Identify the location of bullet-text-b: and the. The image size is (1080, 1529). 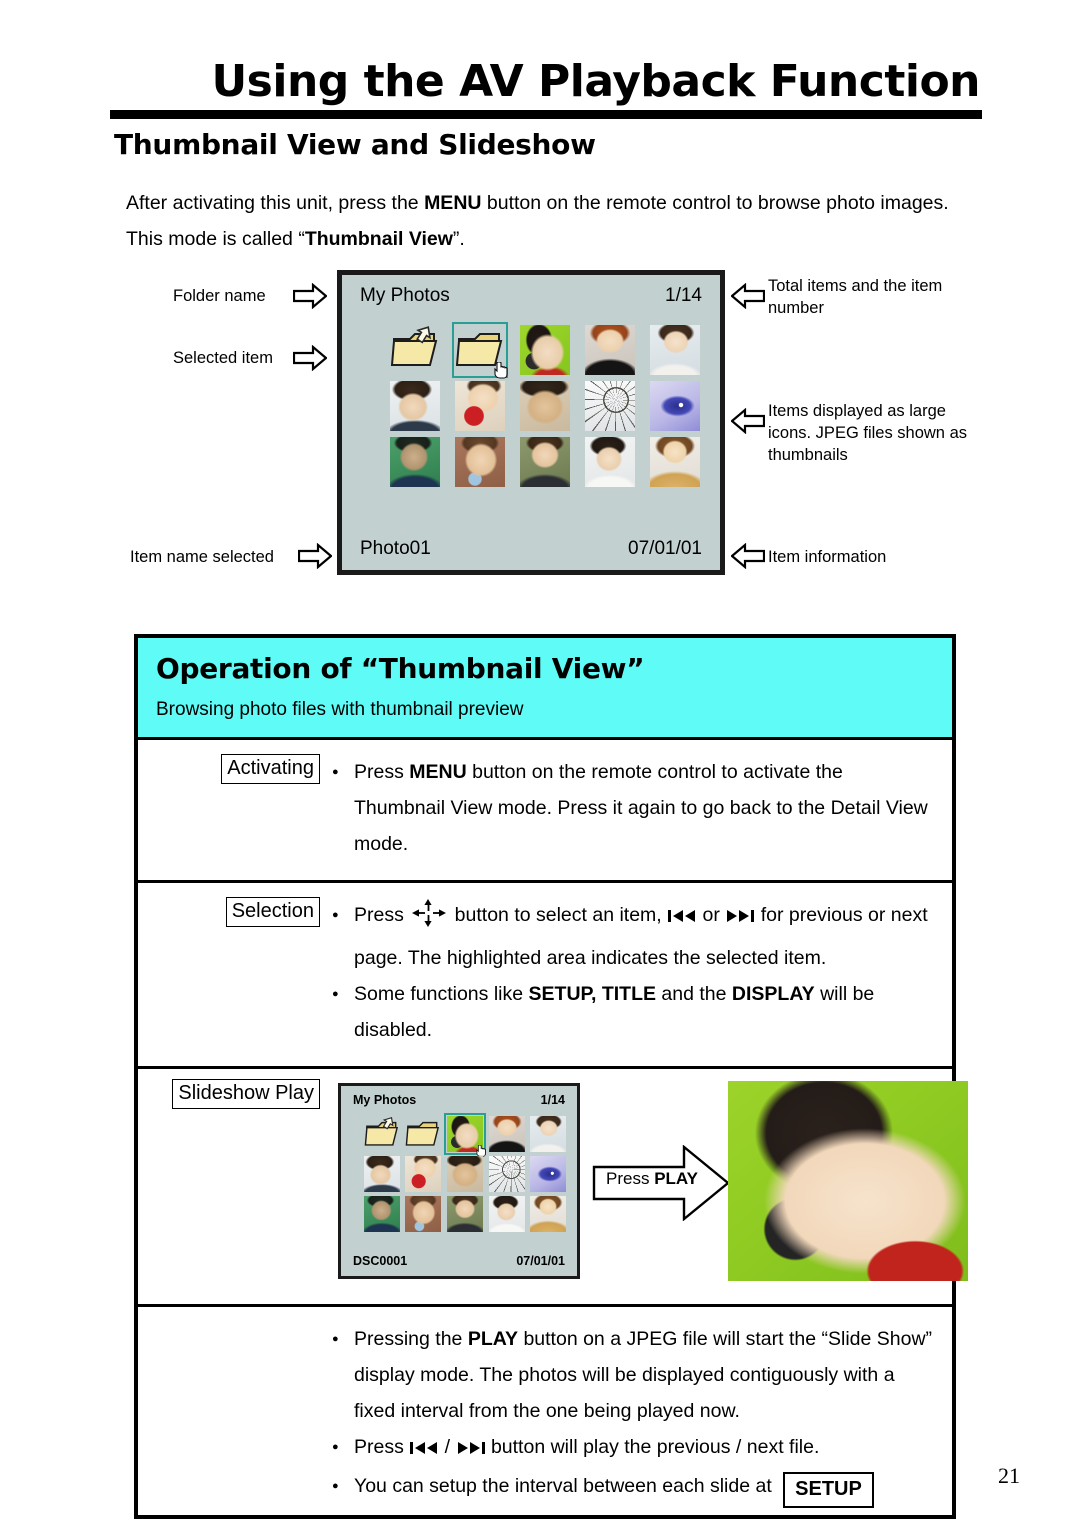
(694, 994).